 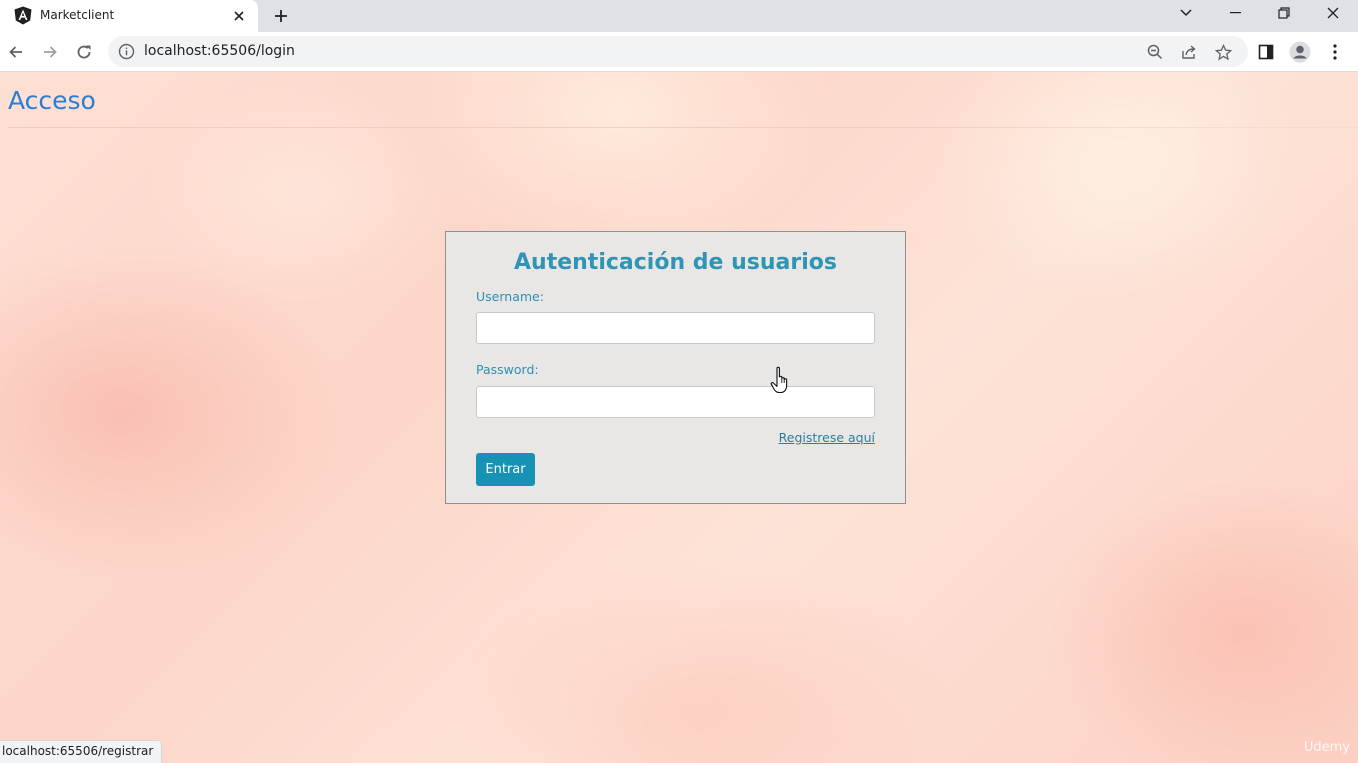 What do you see at coordinates (1300, 52) in the screenshot?
I see `profile-icon` at bounding box center [1300, 52].